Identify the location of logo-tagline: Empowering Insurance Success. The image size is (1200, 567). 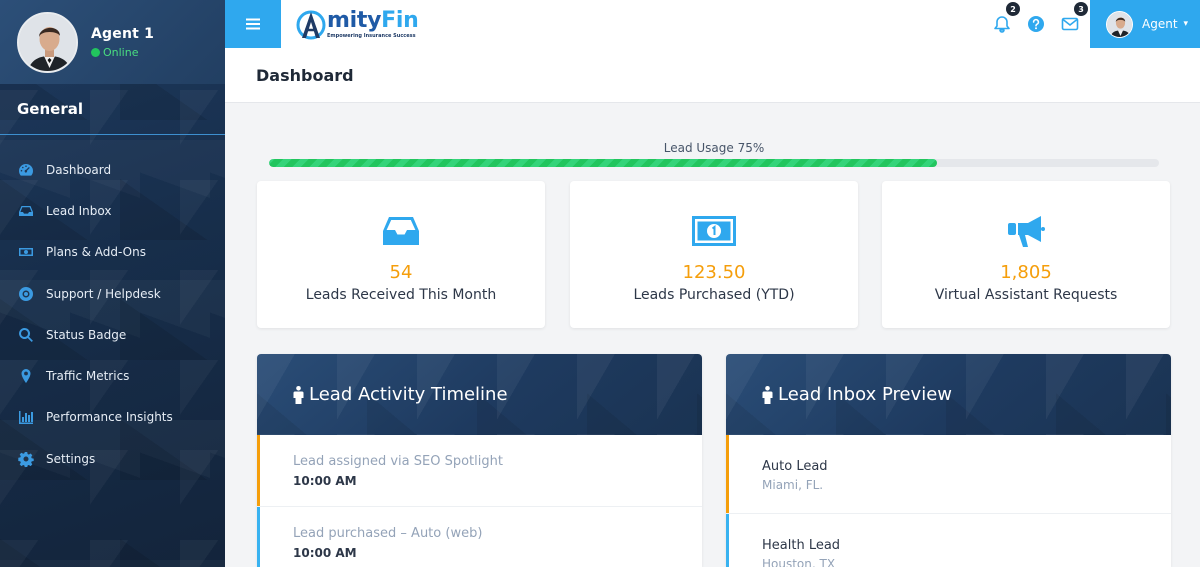
(371, 35).